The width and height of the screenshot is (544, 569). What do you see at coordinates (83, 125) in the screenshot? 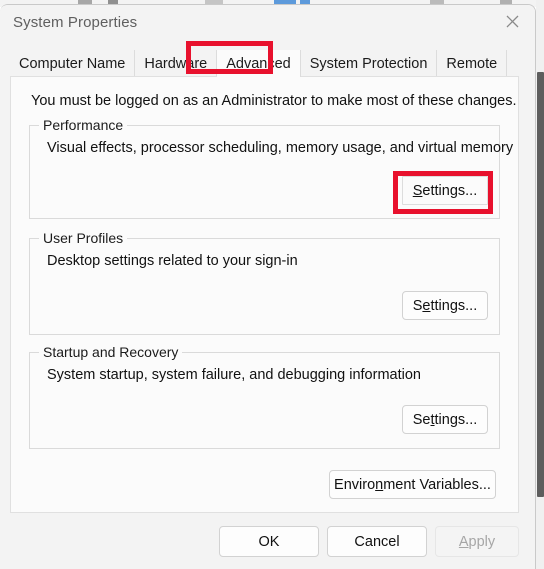
I see `performance-group-legend: Performance` at bounding box center [83, 125].